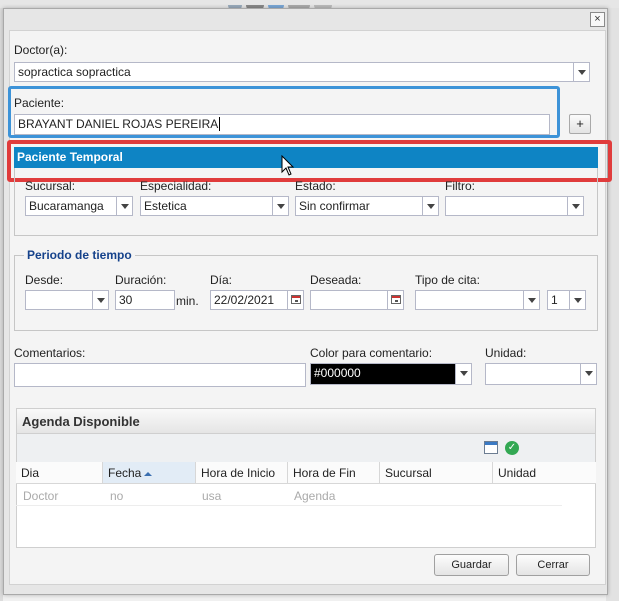 The image size is (619, 601). Describe the element at coordinates (514, 206) in the screenshot. I see `filtro-select` at that location.